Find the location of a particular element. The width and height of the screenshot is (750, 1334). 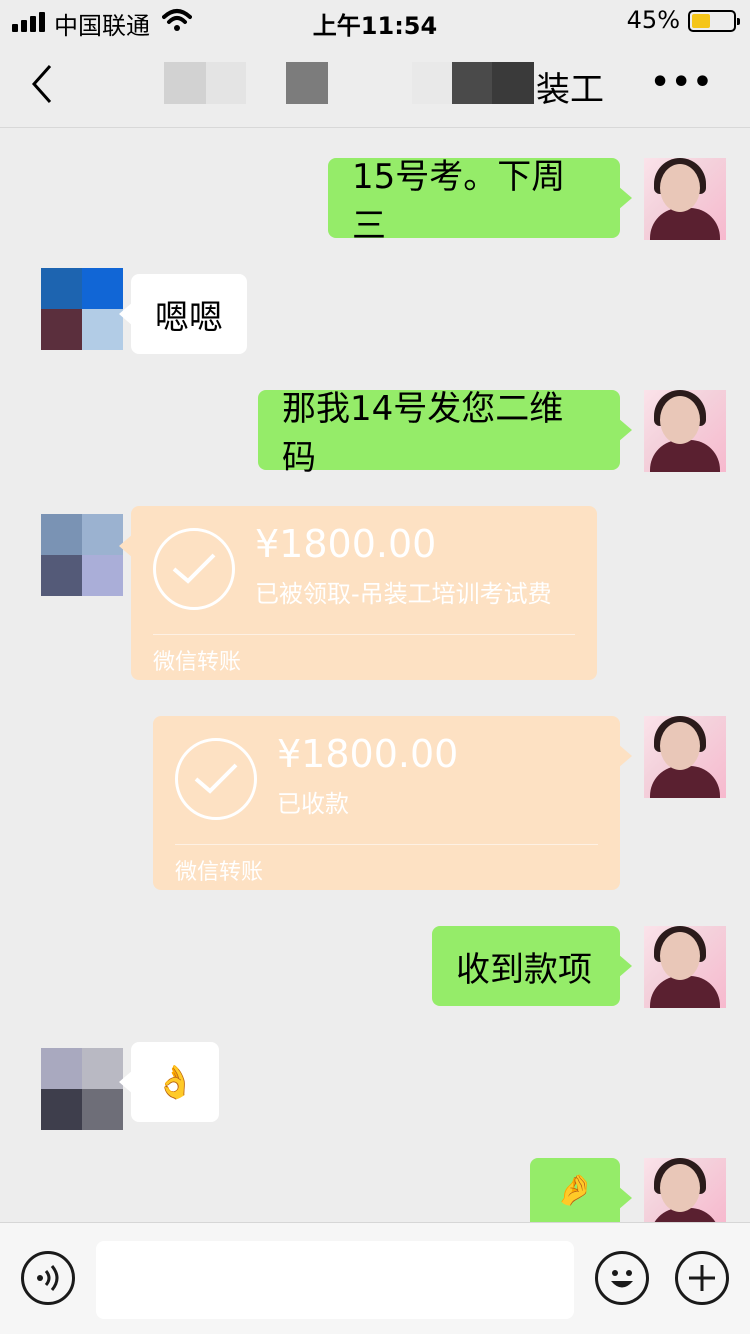

message-text: 嗯嗯 is located at coordinates (189, 317).